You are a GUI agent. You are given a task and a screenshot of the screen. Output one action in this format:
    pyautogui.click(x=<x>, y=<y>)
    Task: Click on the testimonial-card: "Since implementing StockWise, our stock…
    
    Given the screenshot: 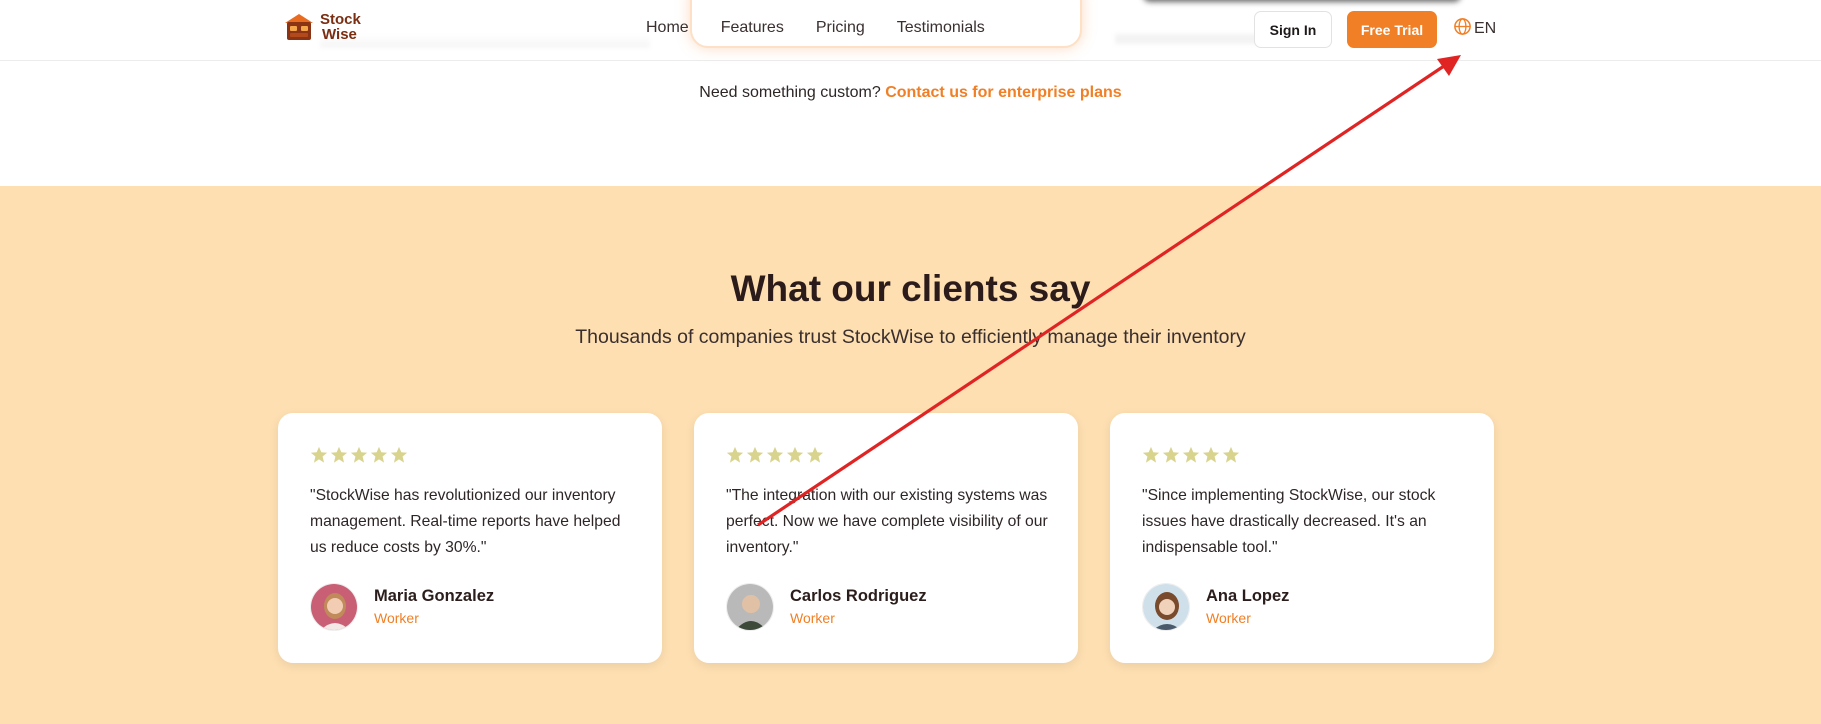 What is the action you would take?
    pyautogui.click(x=1302, y=538)
    